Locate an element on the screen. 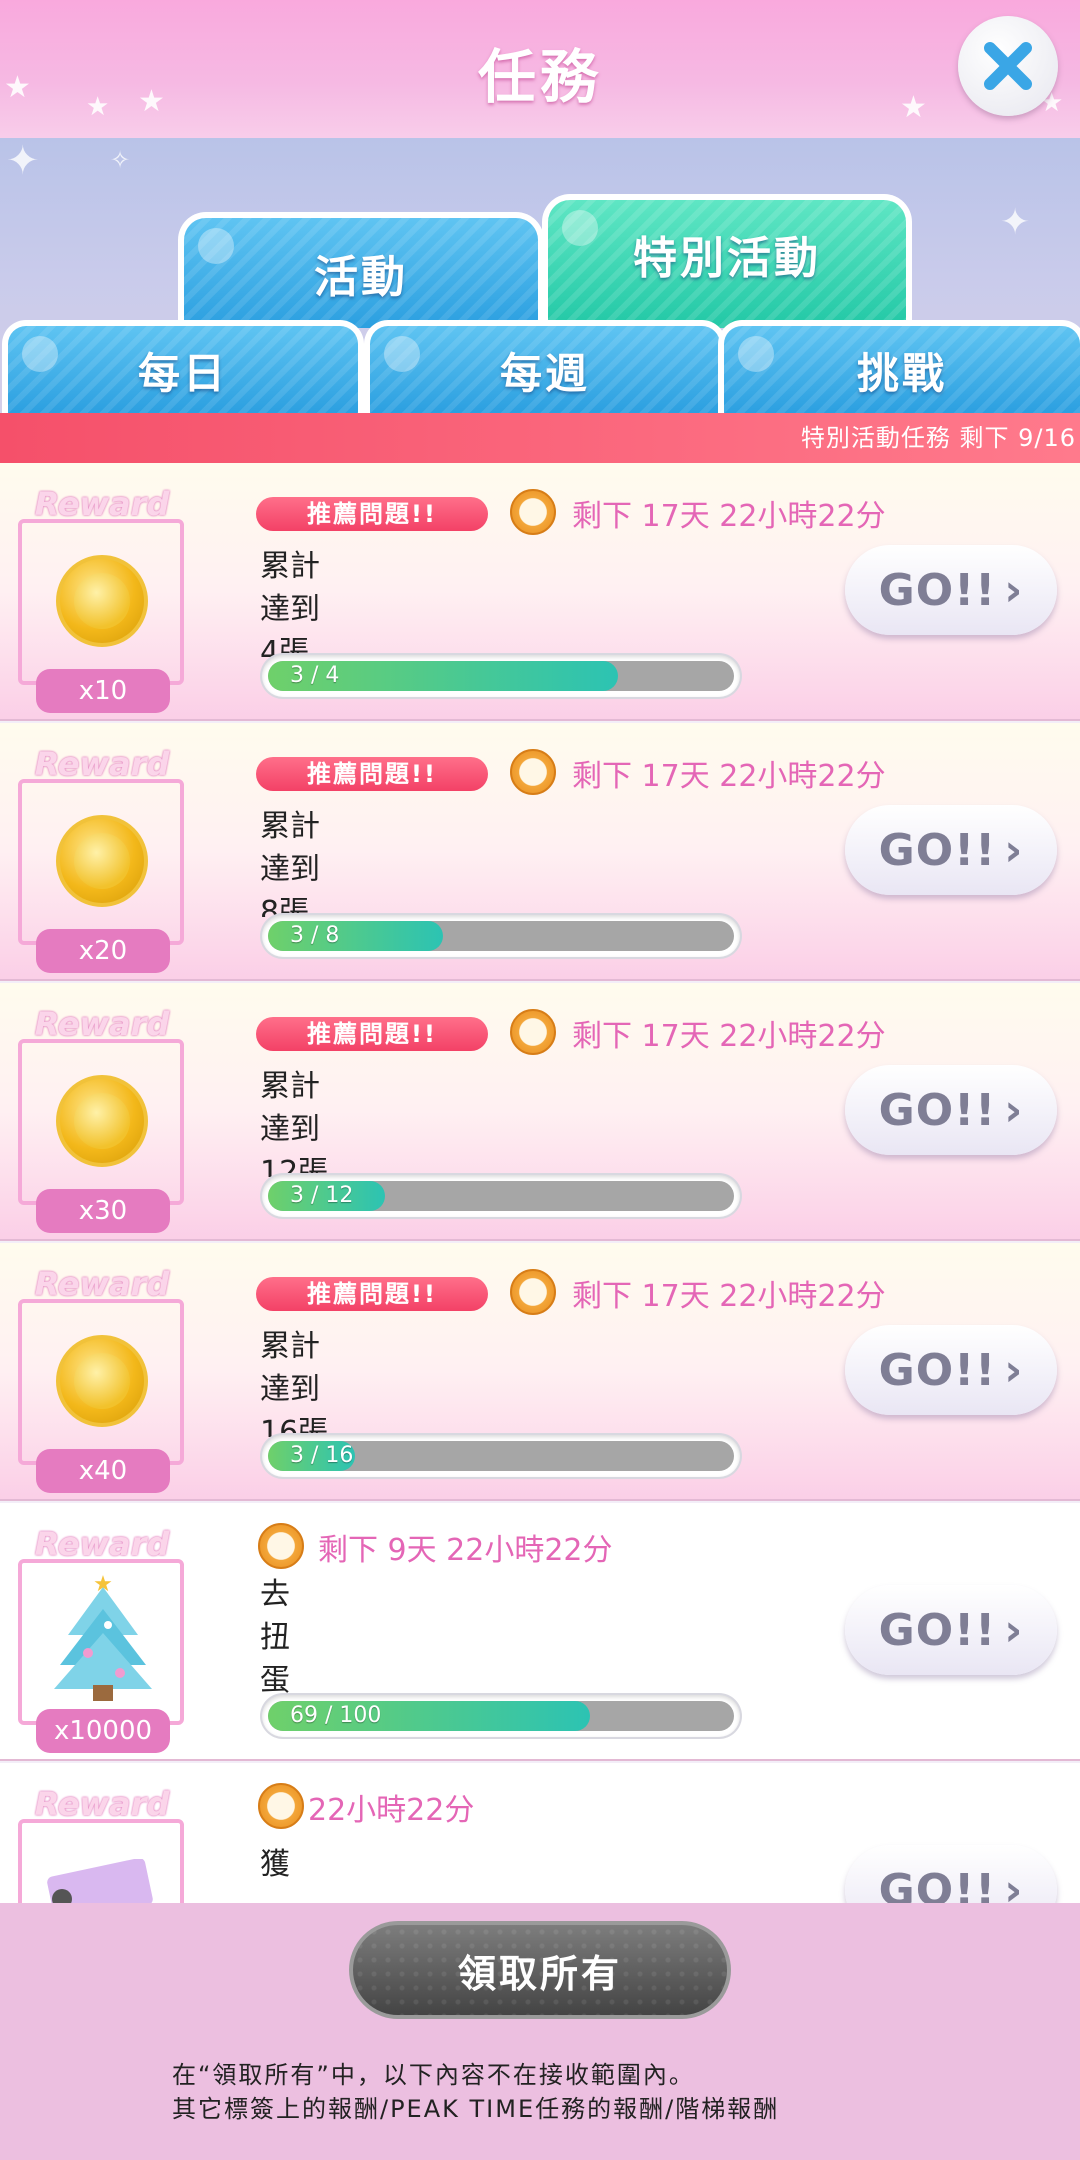 This screenshot has height=2160, width=1080. tab-daily: 每日 is located at coordinates (183, 367).